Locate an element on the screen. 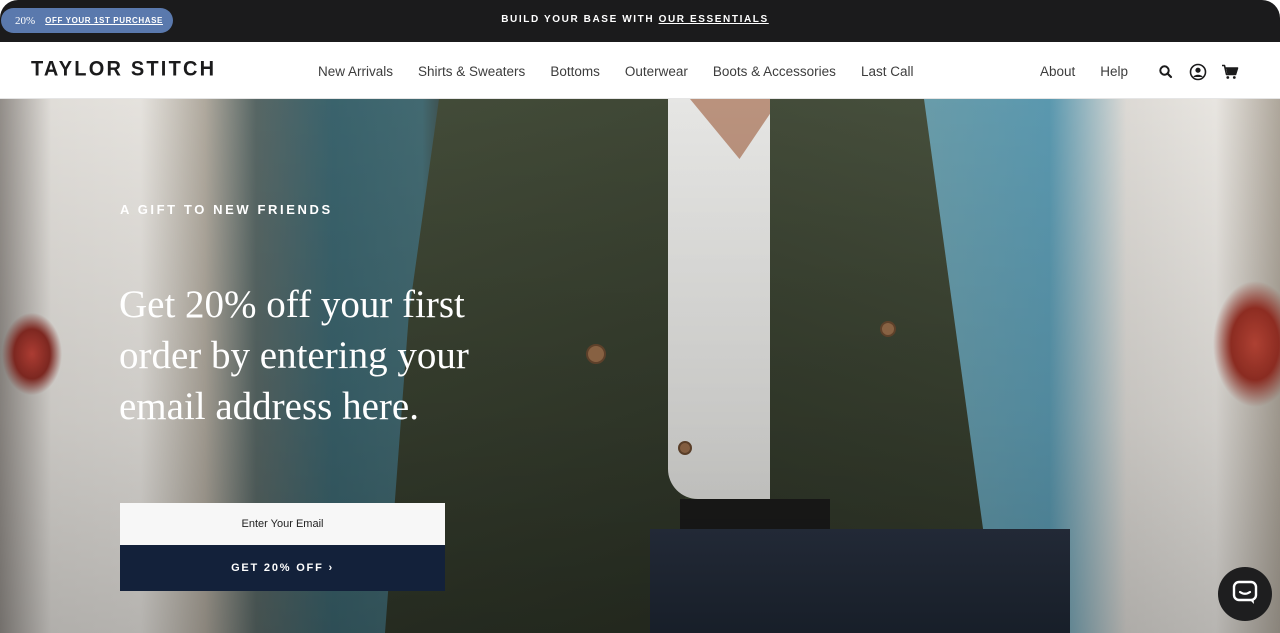 The width and height of the screenshot is (1280, 633). logo: TAYLOR STITCH is located at coordinates (123, 69).